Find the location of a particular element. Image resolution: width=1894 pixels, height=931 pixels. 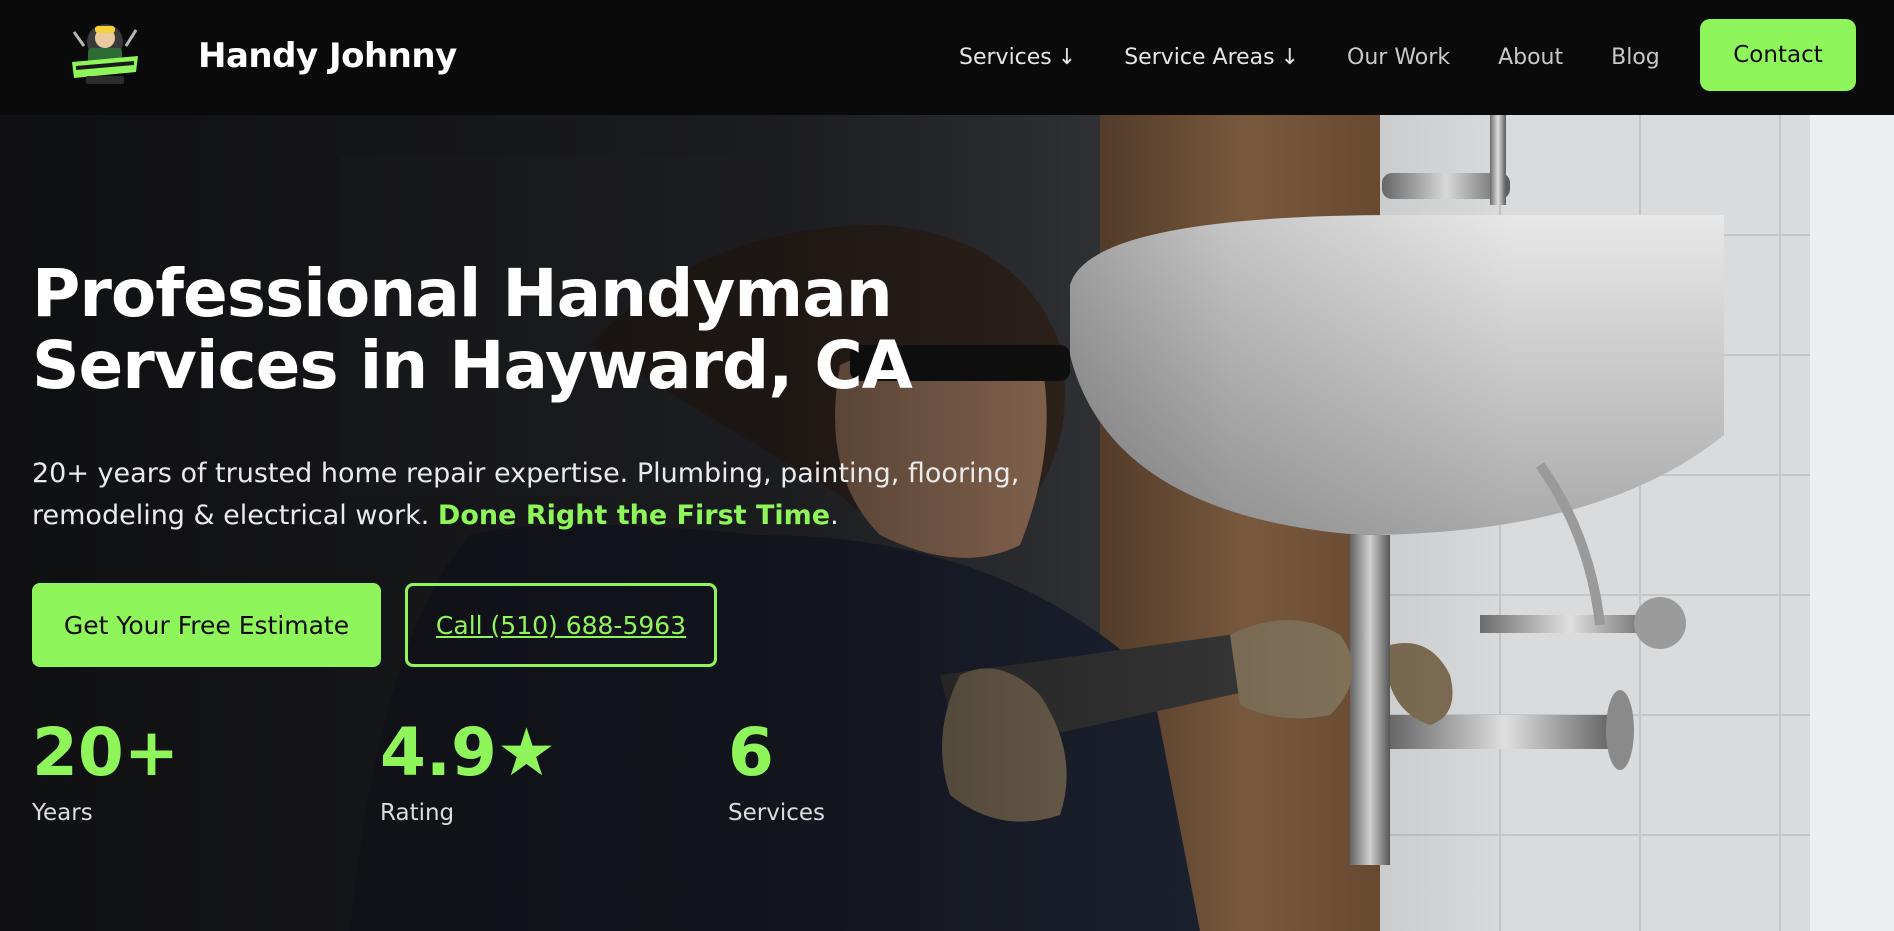

nav-item-services: Services ↓ is located at coordinates (1017, 57).